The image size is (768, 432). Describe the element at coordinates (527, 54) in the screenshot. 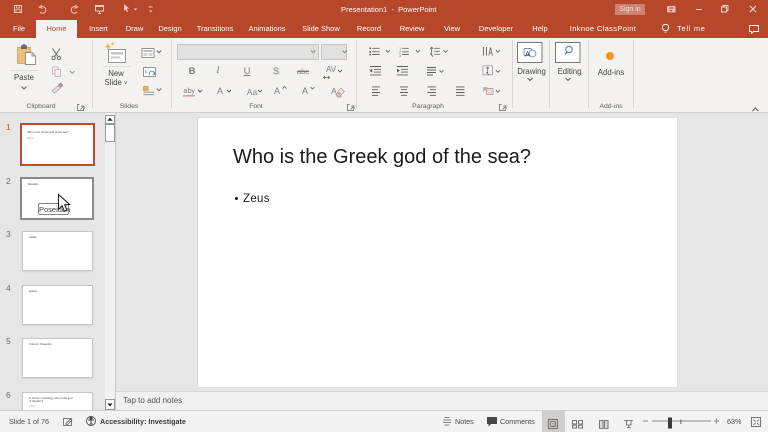

I see `svg-text: A` at that location.